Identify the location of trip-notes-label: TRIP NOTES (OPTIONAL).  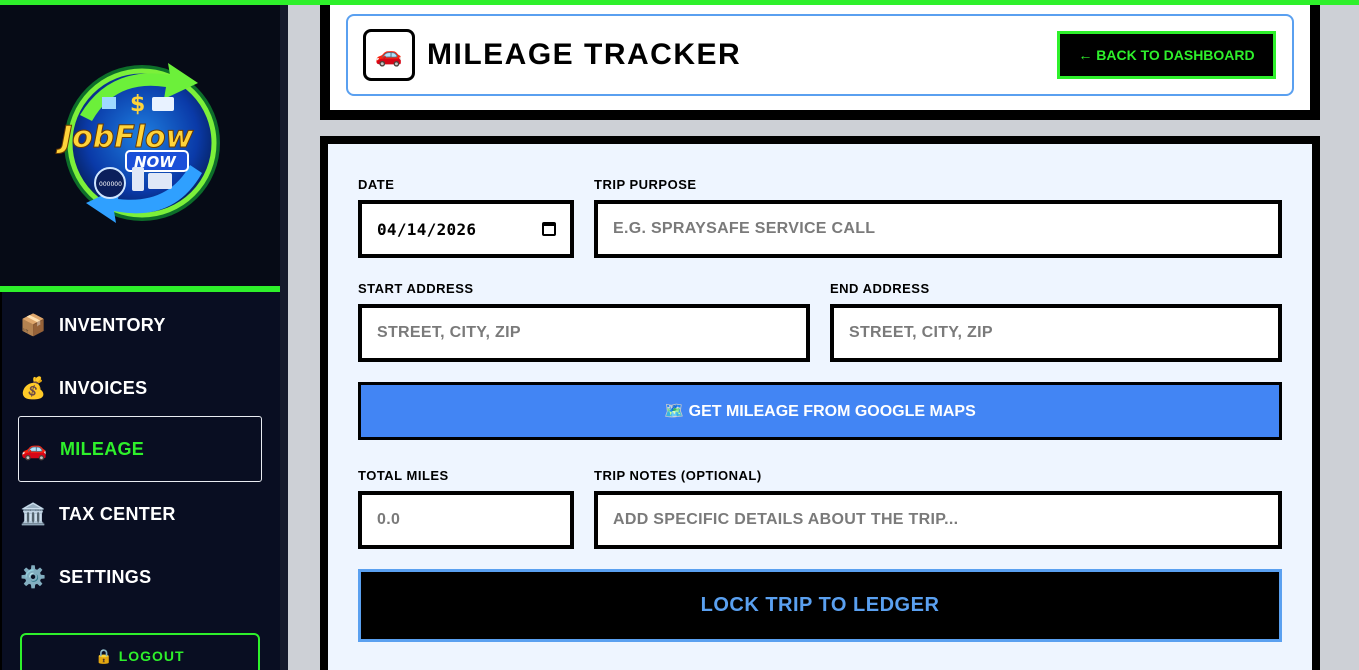
(678, 475).